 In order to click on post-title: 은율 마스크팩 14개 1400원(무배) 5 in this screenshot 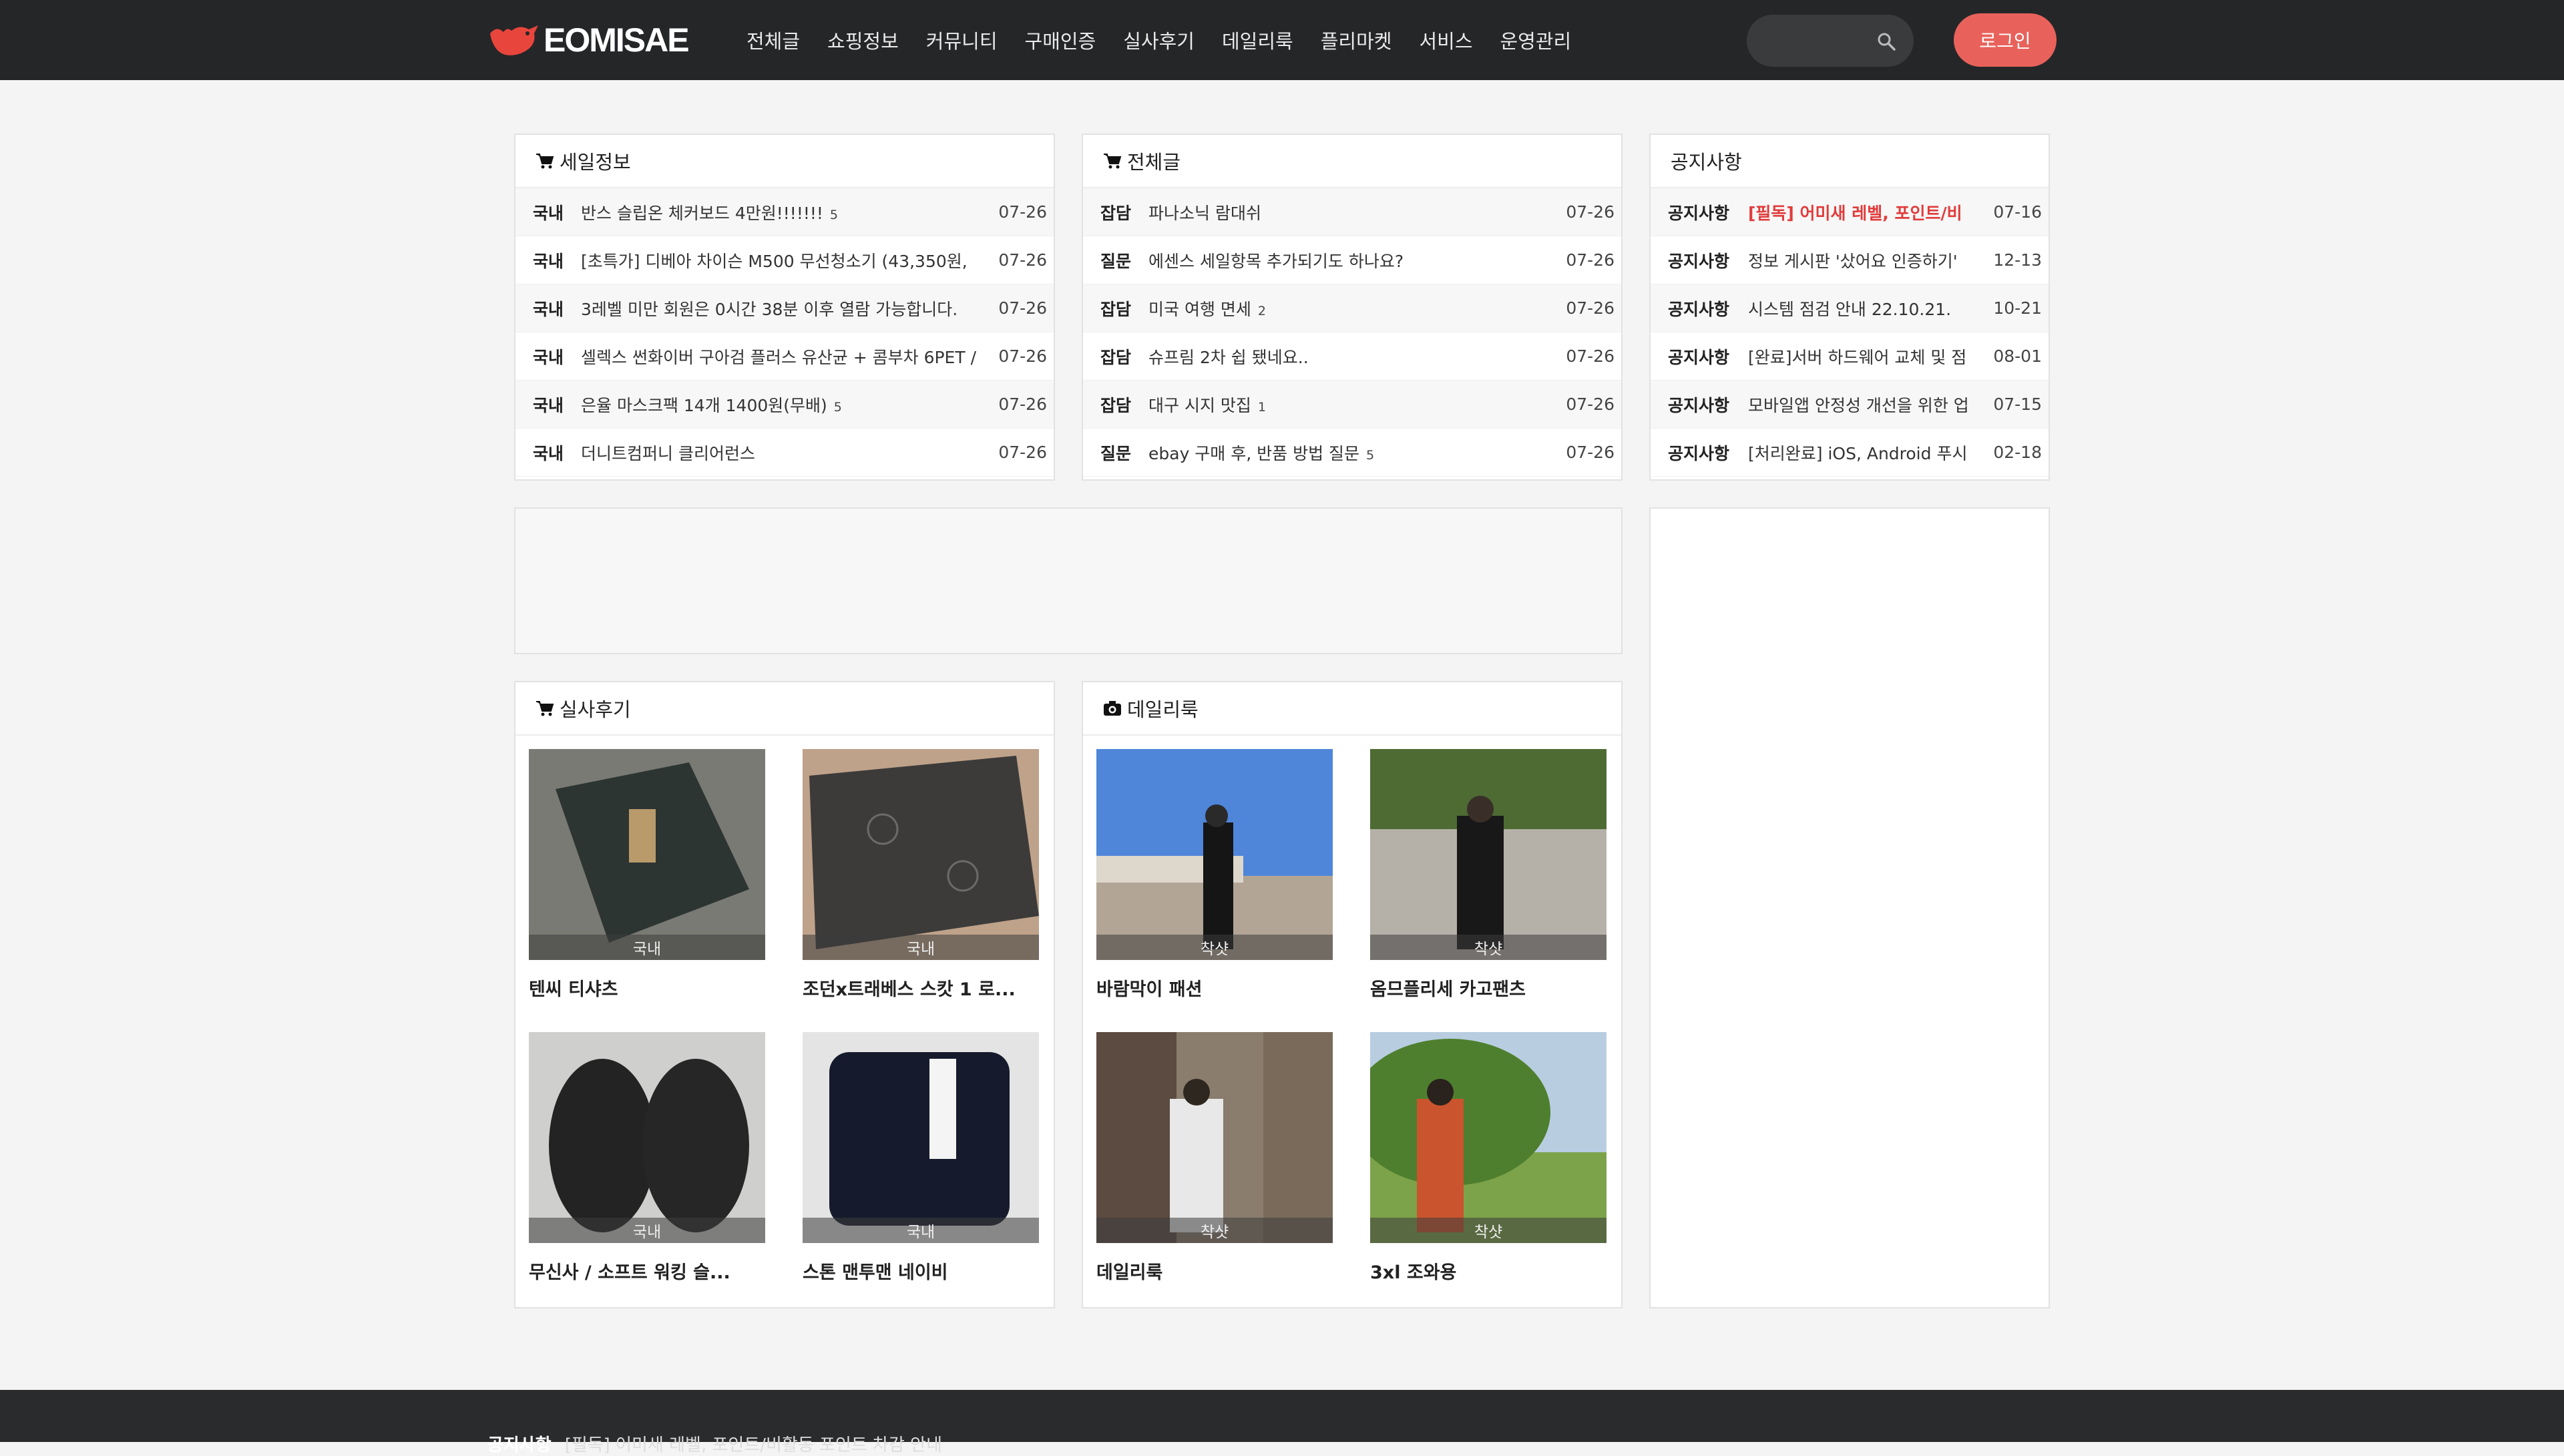, I will do `click(789, 405)`.